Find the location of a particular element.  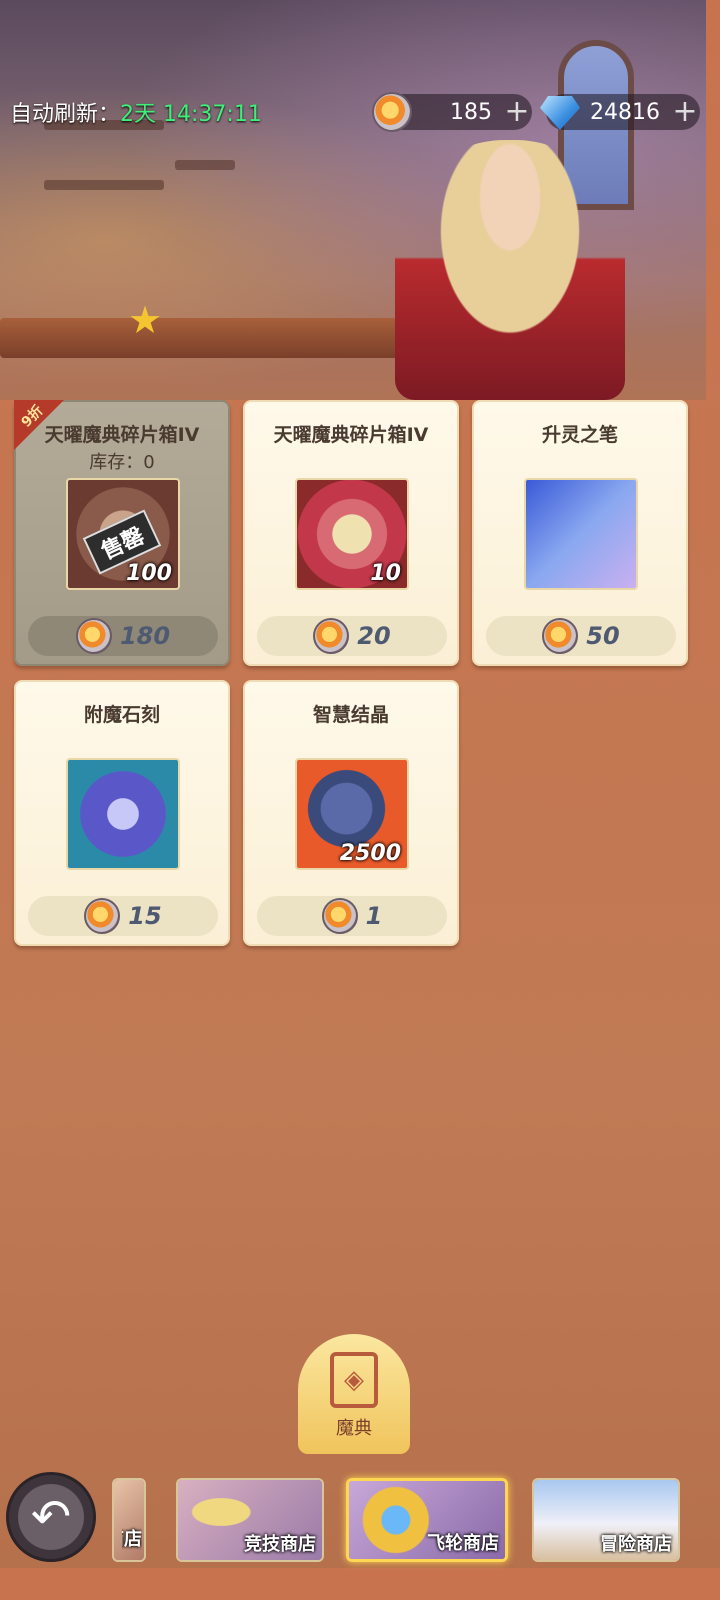

price-tag: 1 is located at coordinates (352, 916).